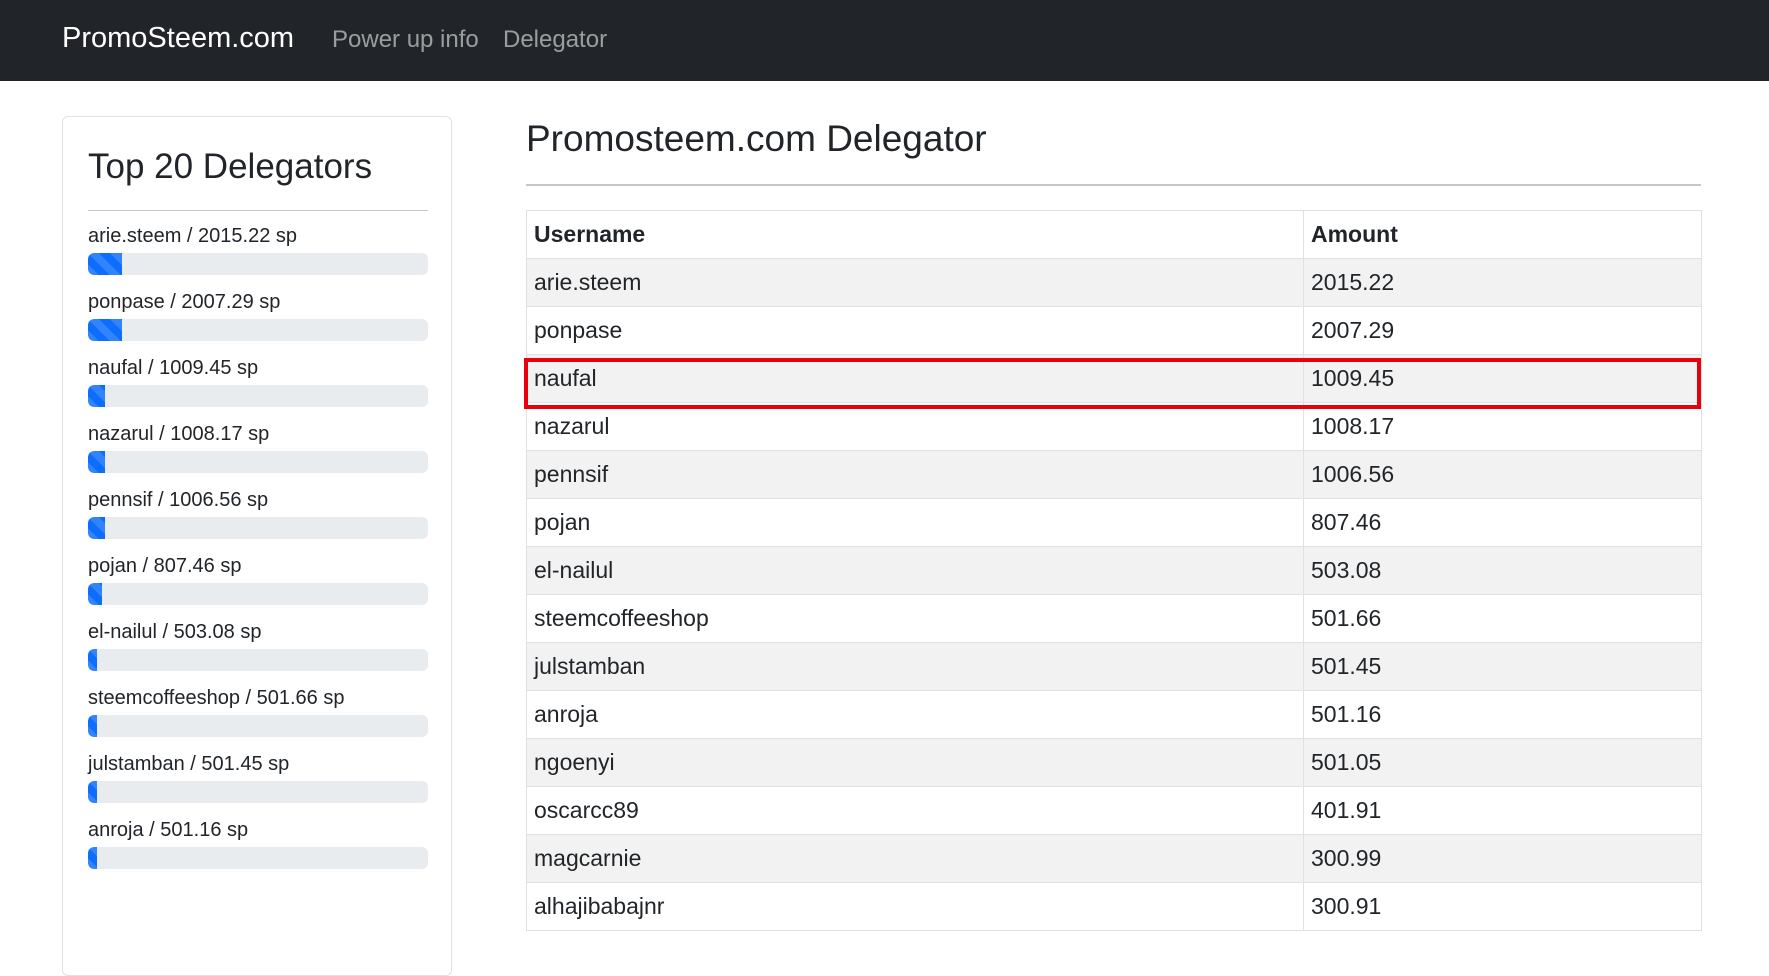  What do you see at coordinates (193, 236) in the screenshot?
I see `delegator-label: arie.steem / 2015.22 sp` at bounding box center [193, 236].